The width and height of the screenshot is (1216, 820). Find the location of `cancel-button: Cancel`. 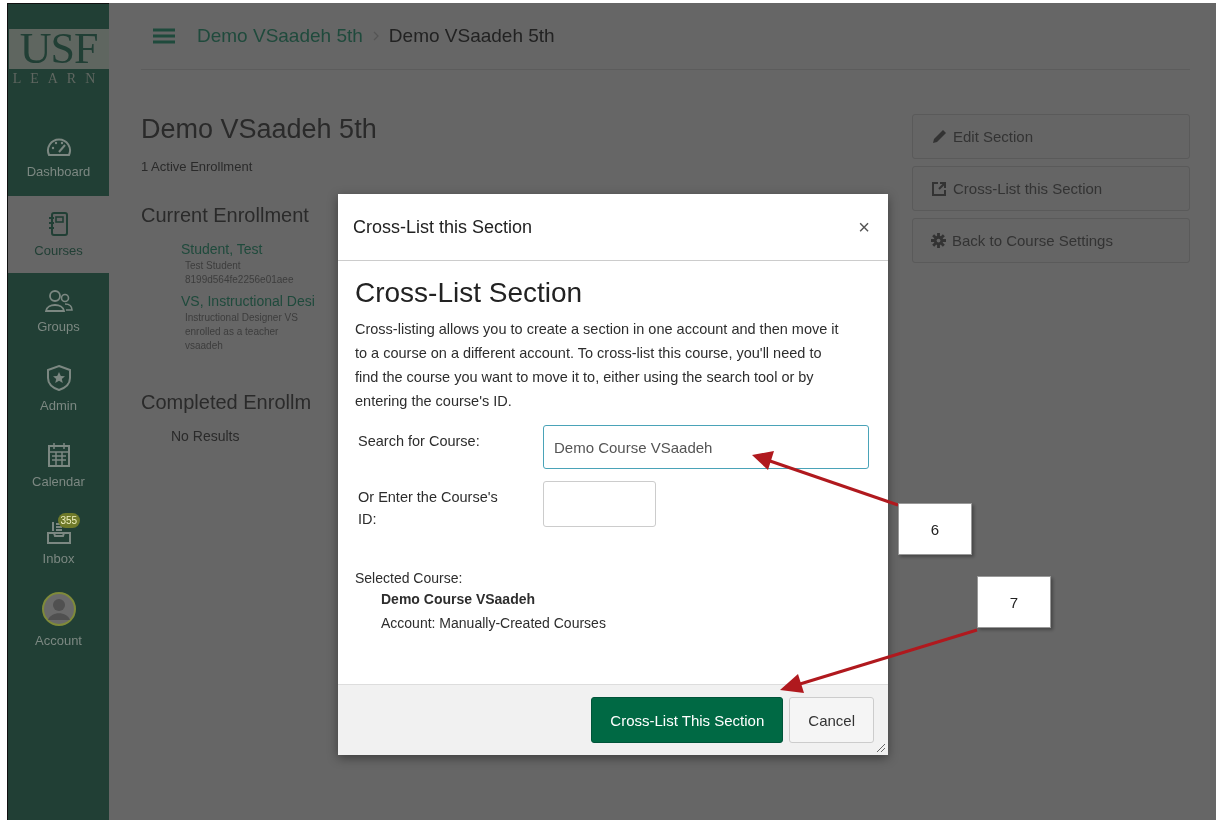

cancel-button: Cancel is located at coordinates (831, 720).